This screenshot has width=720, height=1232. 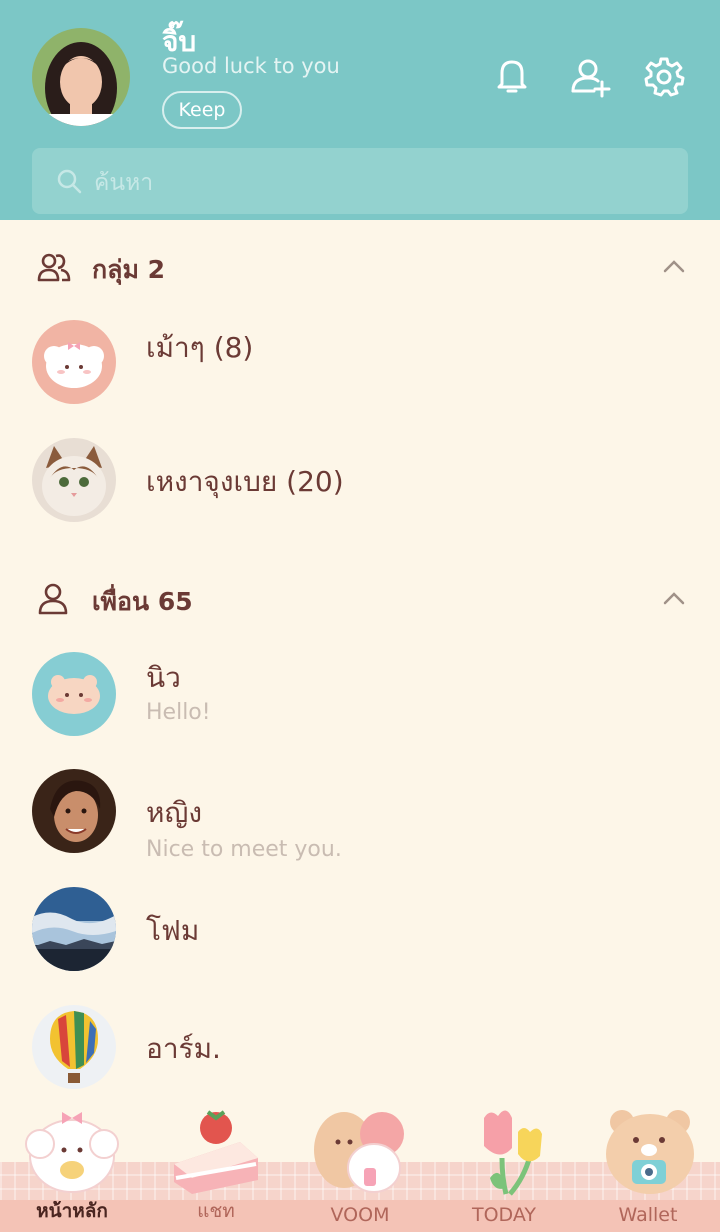 What do you see at coordinates (359, 1152) in the screenshot?
I see `bear-voom-icon` at bounding box center [359, 1152].